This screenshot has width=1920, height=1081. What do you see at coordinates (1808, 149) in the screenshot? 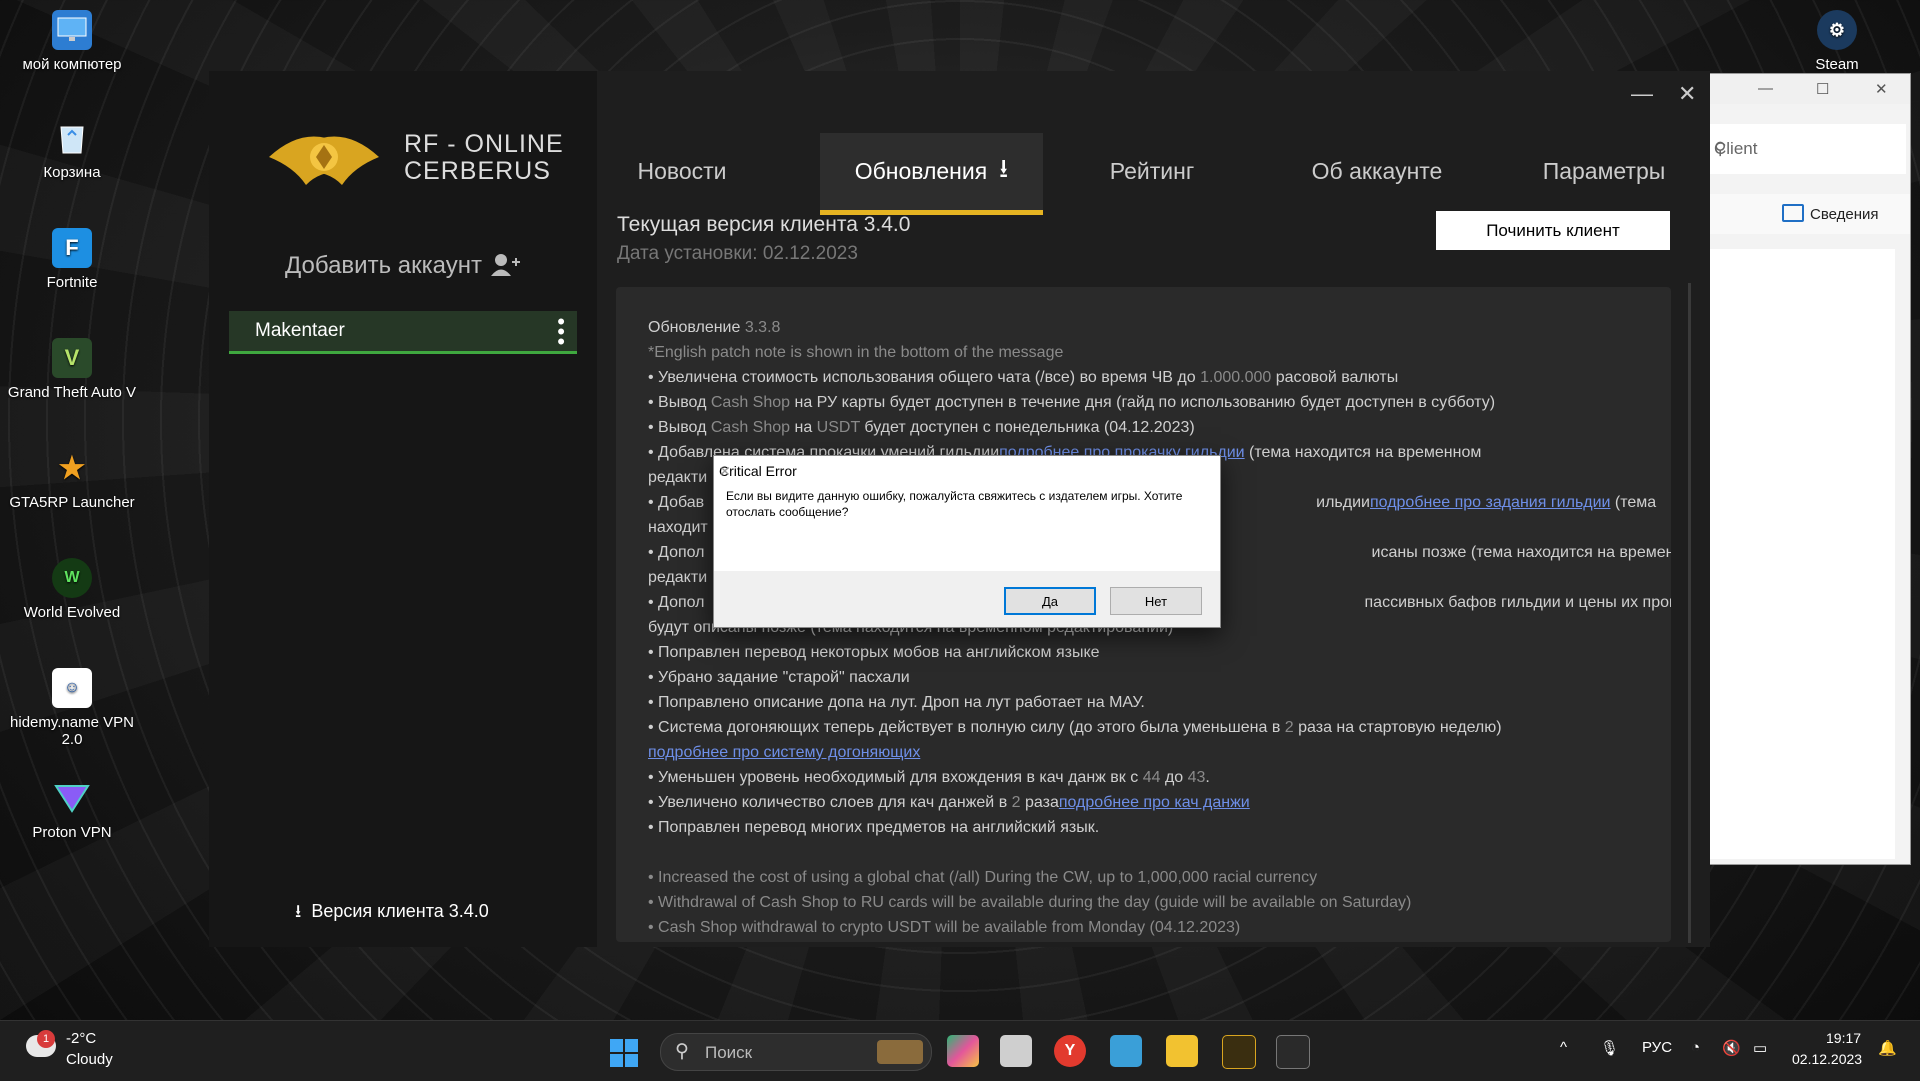
I see `explorer-search-input: Client ⚲` at bounding box center [1808, 149].